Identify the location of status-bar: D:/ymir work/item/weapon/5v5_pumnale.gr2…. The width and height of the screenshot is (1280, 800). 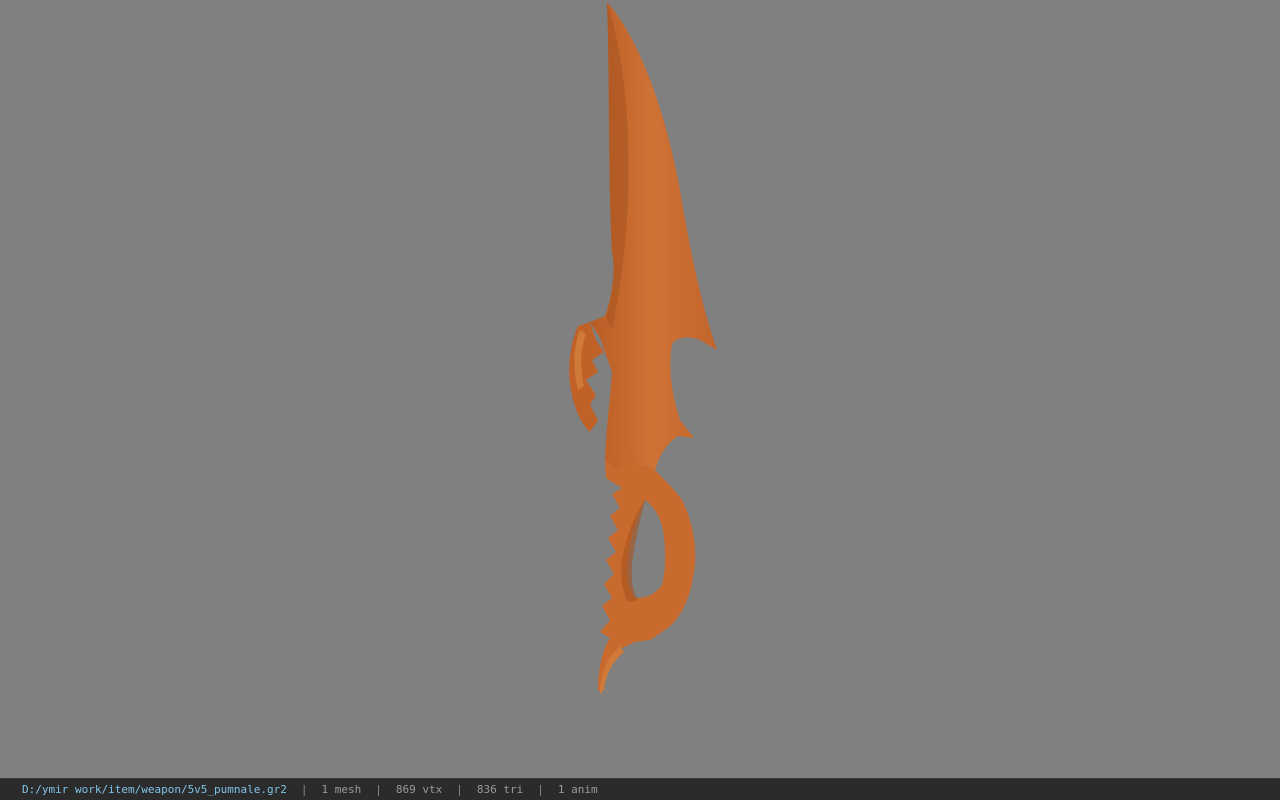
(640, 789).